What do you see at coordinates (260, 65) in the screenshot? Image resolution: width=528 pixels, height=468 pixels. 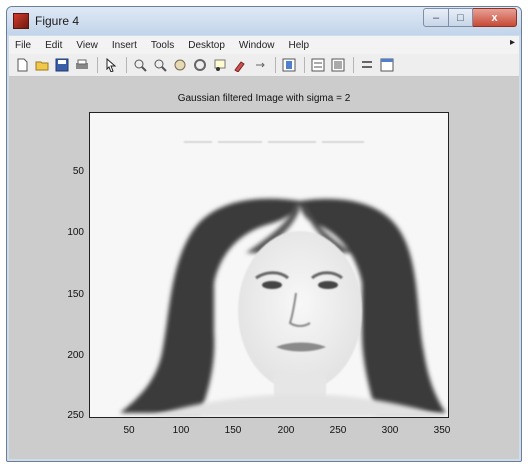 I see `link-plot-icon` at bounding box center [260, 65].